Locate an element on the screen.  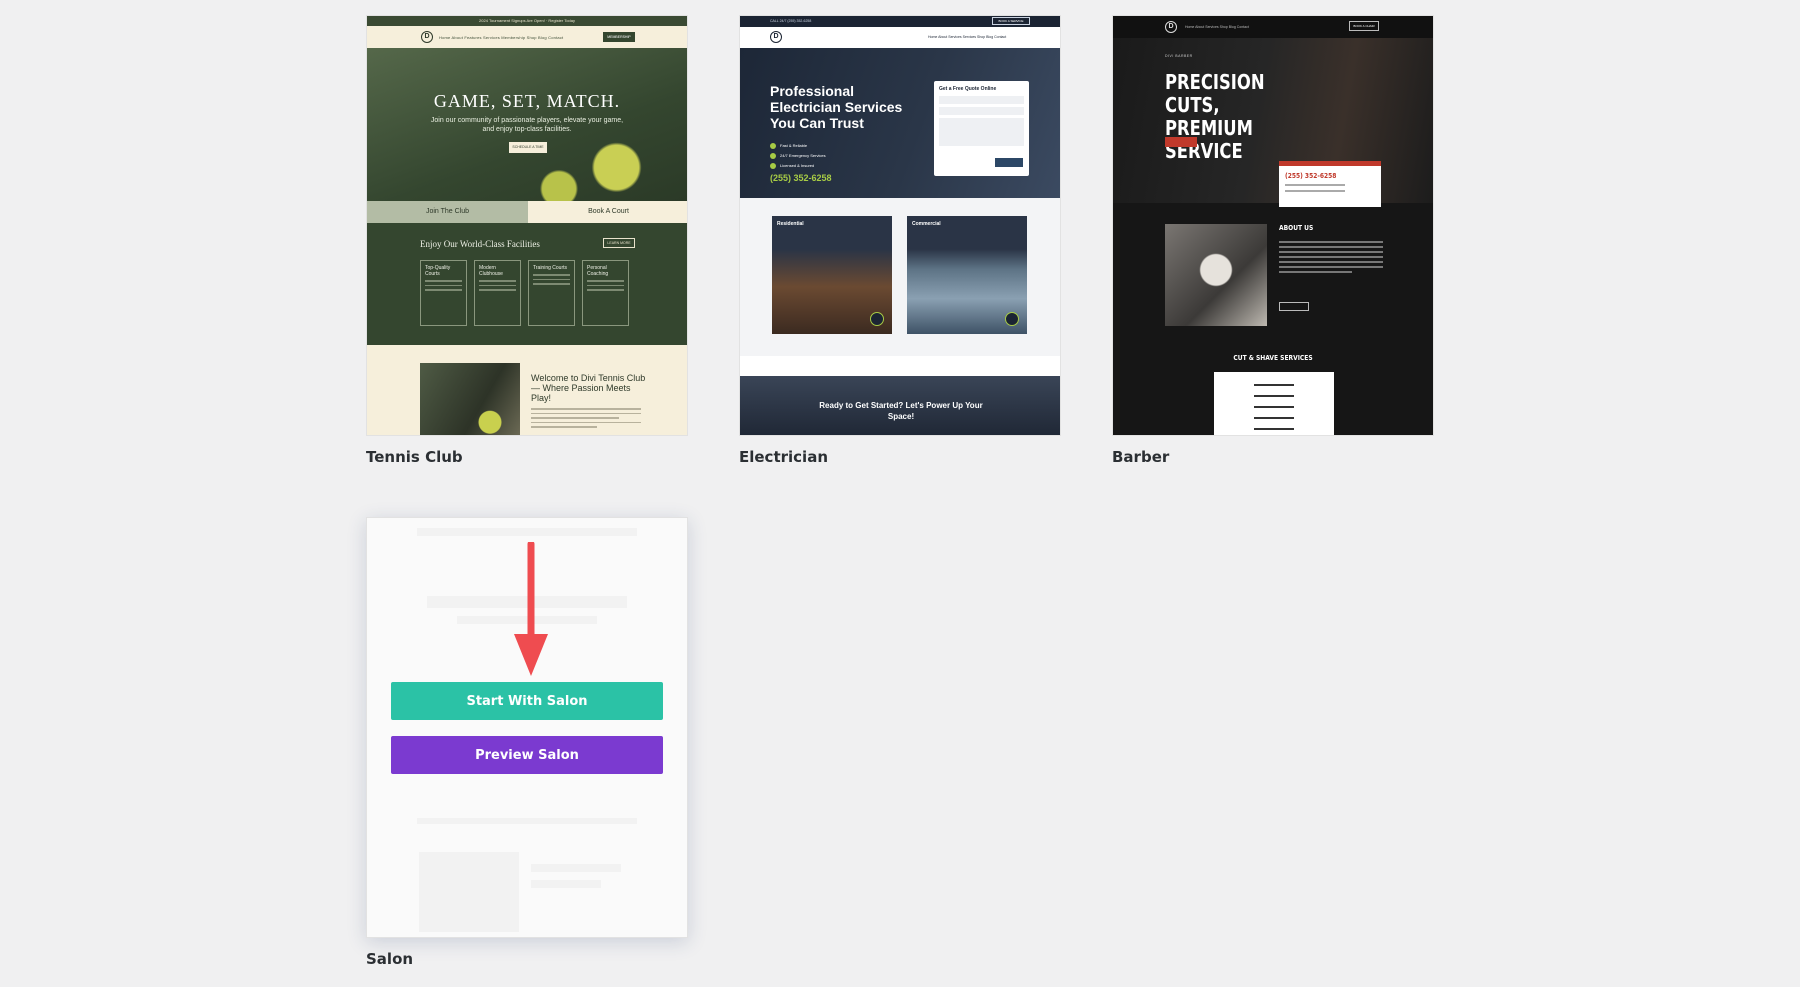
facility-box: Training Courts is located at coordinates (551, 293).